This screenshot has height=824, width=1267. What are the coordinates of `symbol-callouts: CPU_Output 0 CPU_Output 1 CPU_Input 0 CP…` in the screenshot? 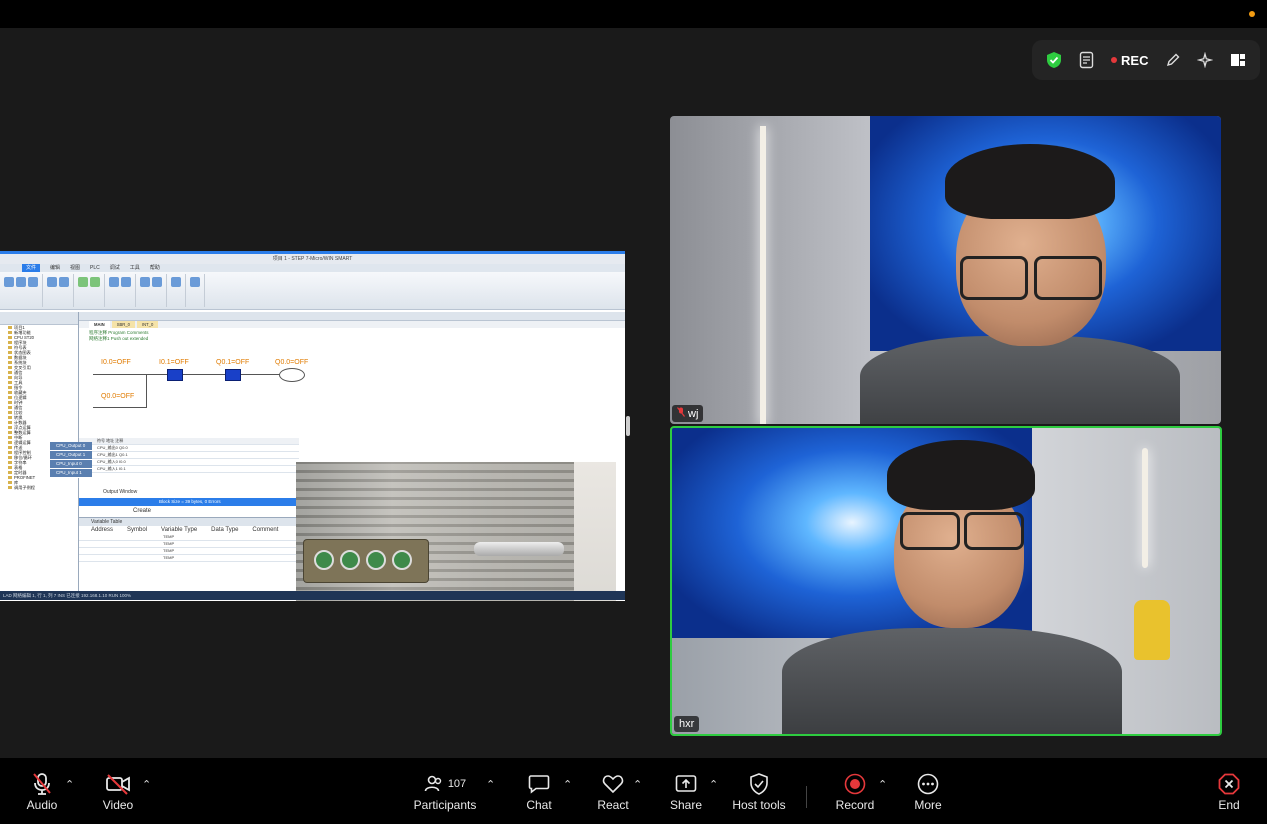 It's located at (71, 460).